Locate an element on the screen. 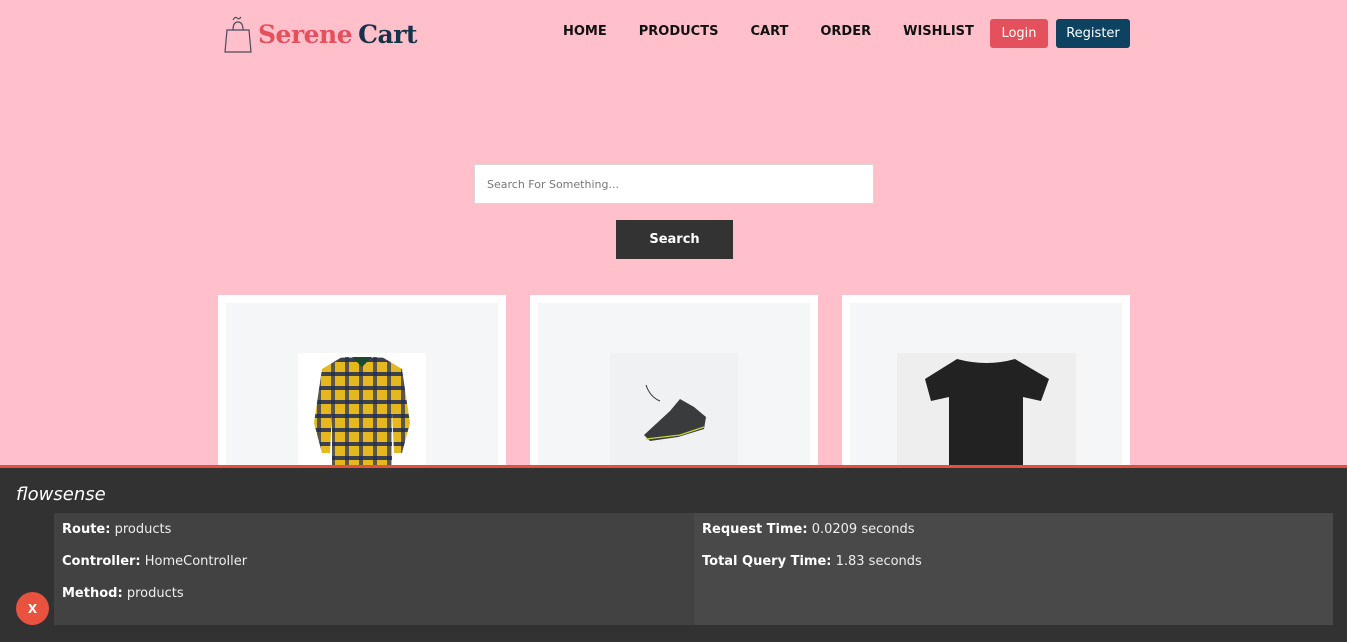  shopping-bag-icon is located at coordinates (238, 34).